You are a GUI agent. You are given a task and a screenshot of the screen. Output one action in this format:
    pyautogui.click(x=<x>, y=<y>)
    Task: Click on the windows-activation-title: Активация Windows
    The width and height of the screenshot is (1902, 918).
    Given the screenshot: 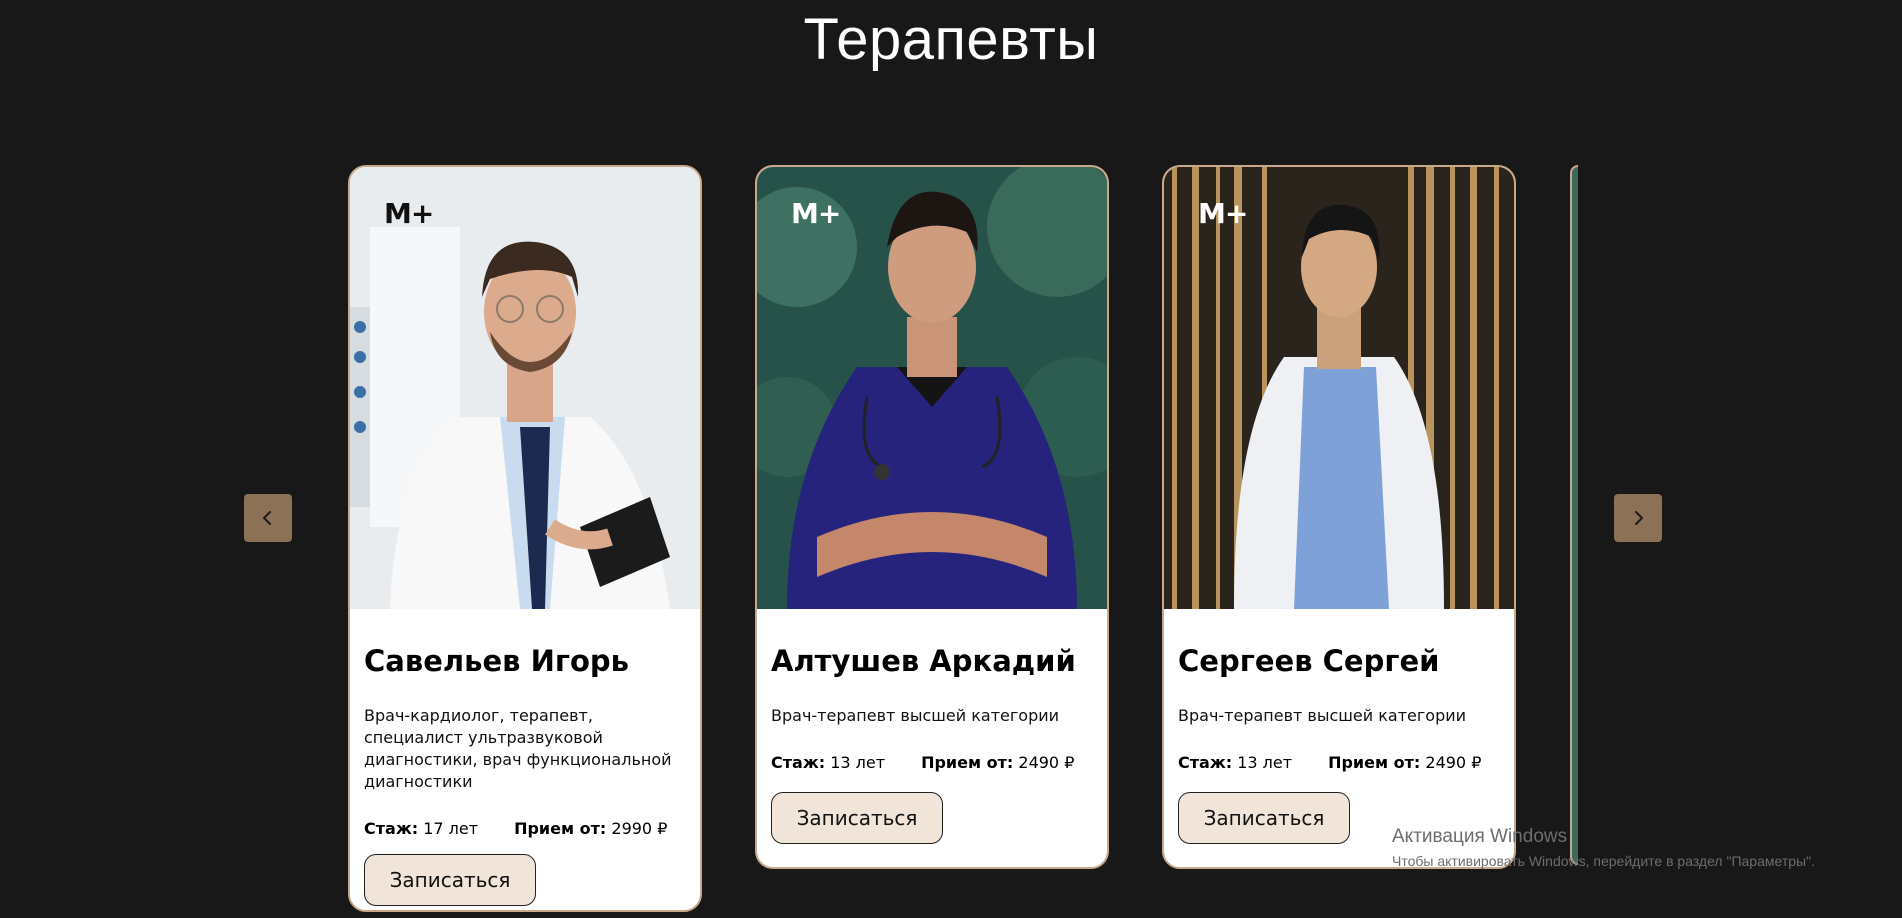 What is the action you would take?
    pyautogui.click(x=1480, y=836)
    